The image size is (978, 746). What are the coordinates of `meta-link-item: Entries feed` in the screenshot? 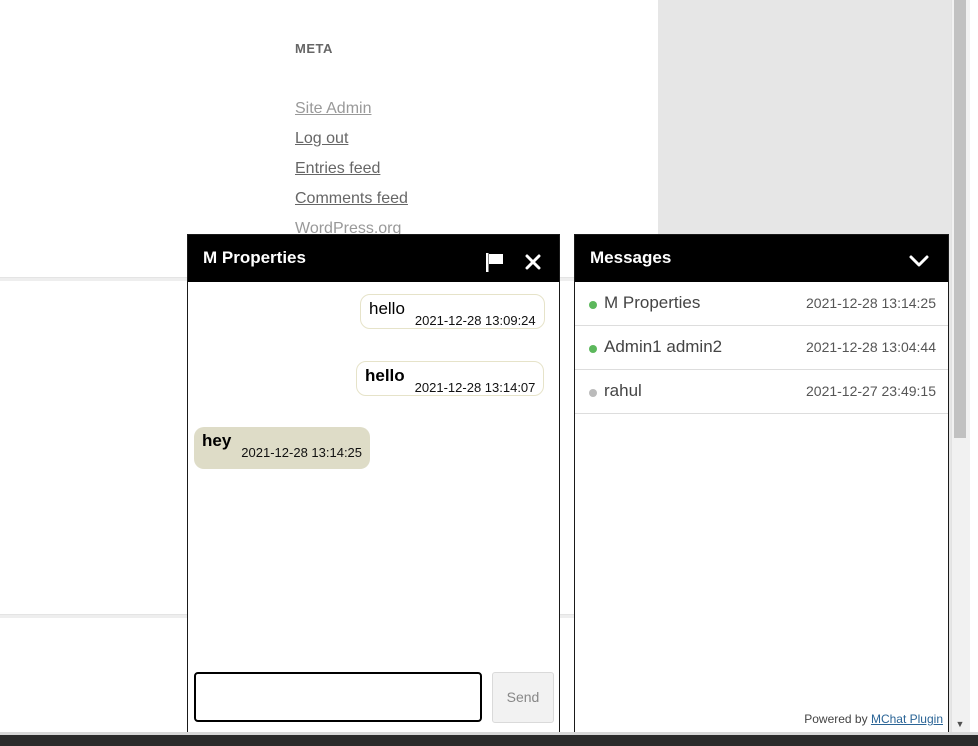 It's located at (351, 174).